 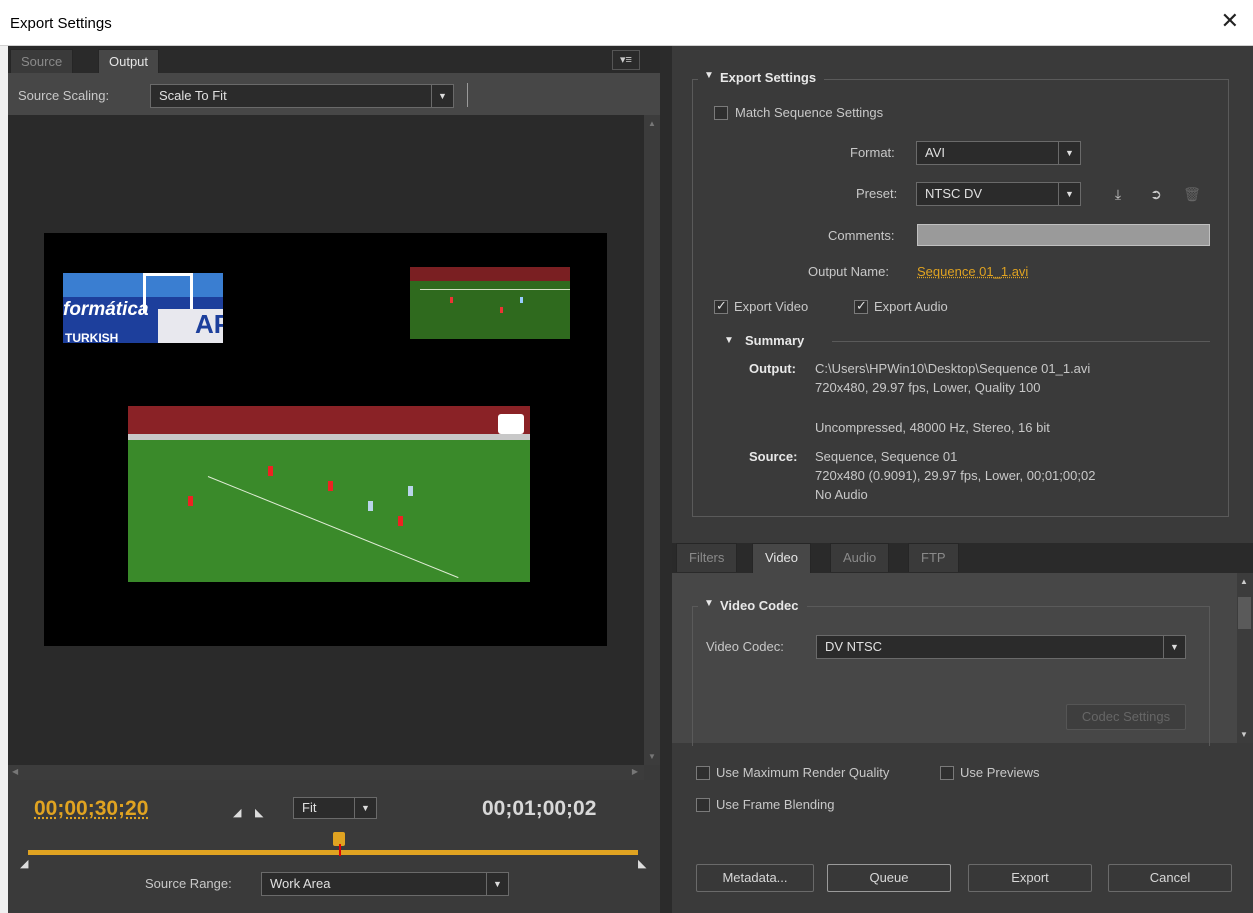 What do you see at coordinates (709, 75) in the screenshot?
I see `collapse-triangle-icon: ▼` at bounding box center [709, 75].